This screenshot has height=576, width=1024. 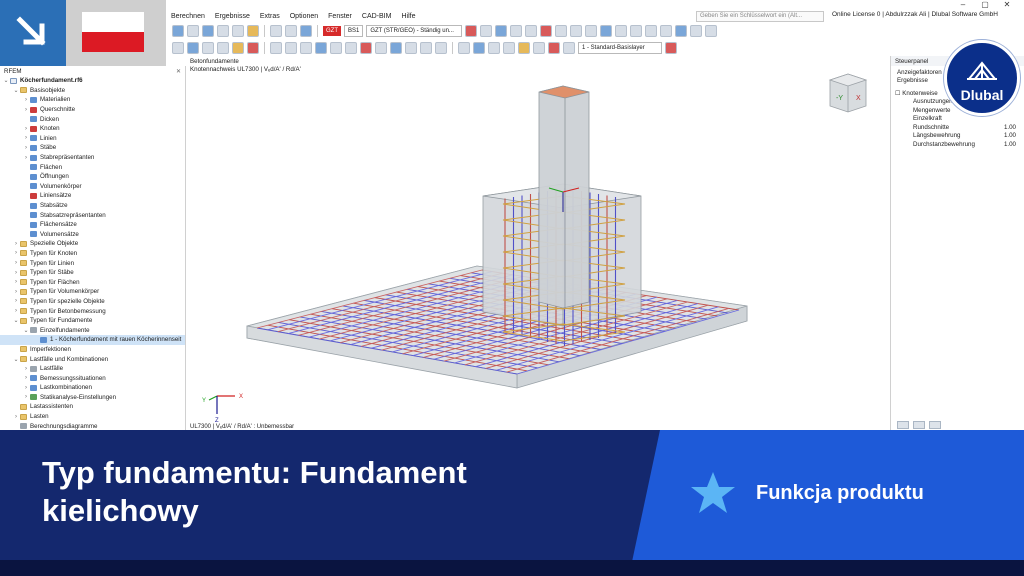 I want to click on mirror-icon, so click(x=291, y=48).